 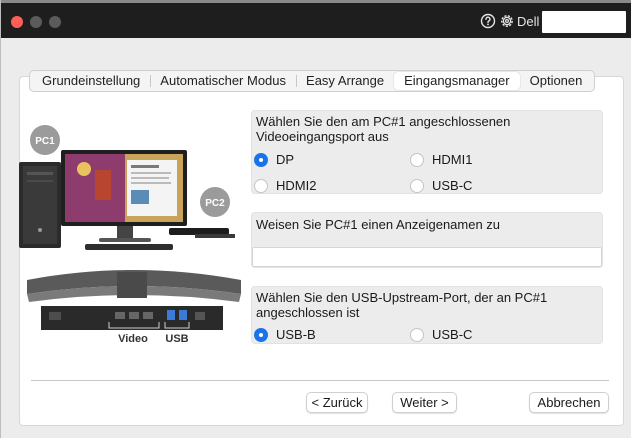 What do you see at coordinates (45, 141) in the screenshot?
I see `pc1-badge-label: PC1` at bounding box center [45, 141].